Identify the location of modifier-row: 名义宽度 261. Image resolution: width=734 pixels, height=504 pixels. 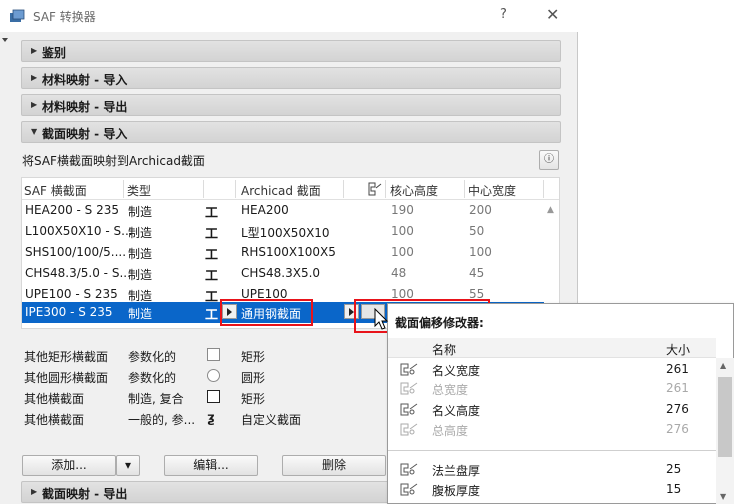
(552, 369).